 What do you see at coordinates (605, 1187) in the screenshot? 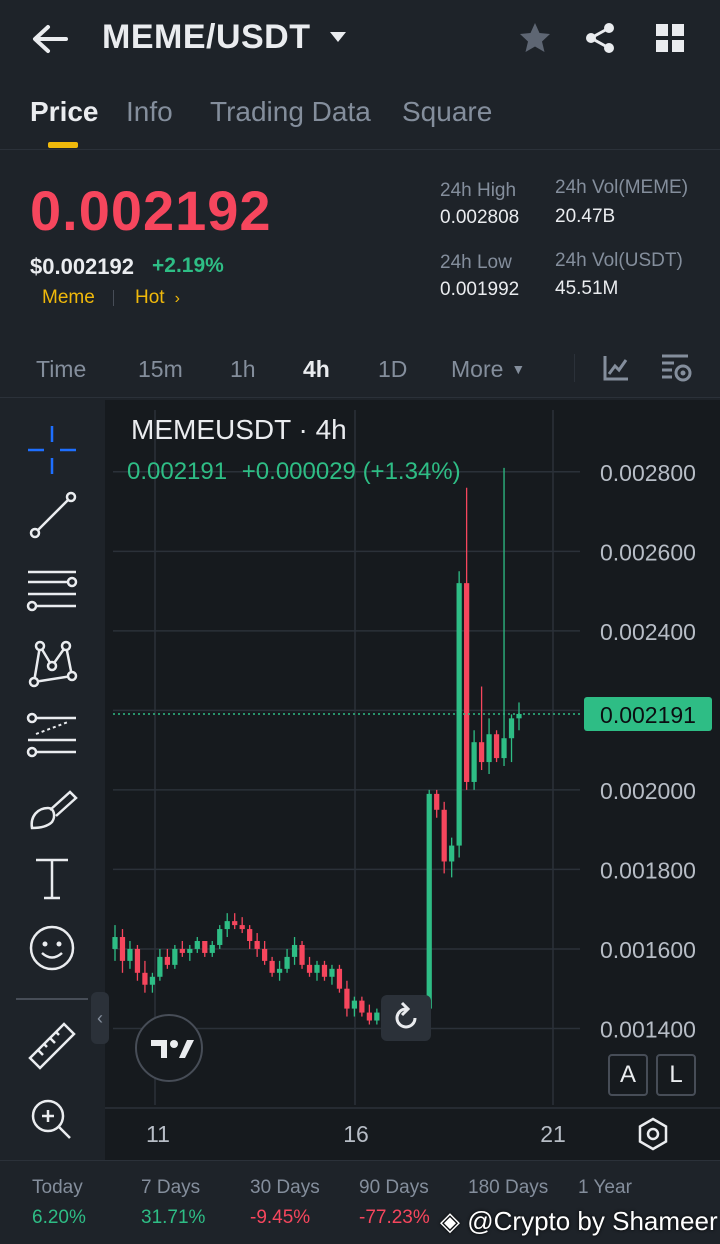
I see `perf-label: 1 Year` at bounding box center [605, 1187].